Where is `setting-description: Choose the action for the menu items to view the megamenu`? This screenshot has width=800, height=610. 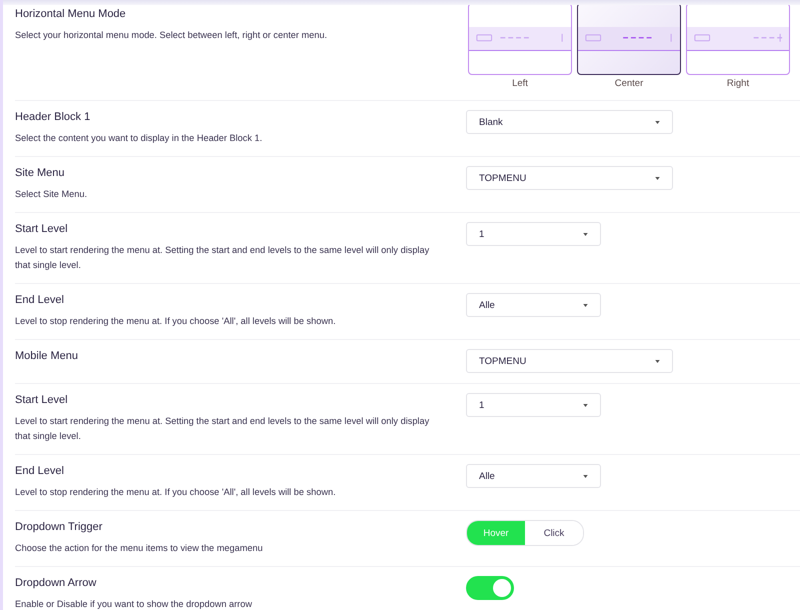
setting-description: Choose the action for the menu items to view the megamenu is located at coordinates (139, 548).